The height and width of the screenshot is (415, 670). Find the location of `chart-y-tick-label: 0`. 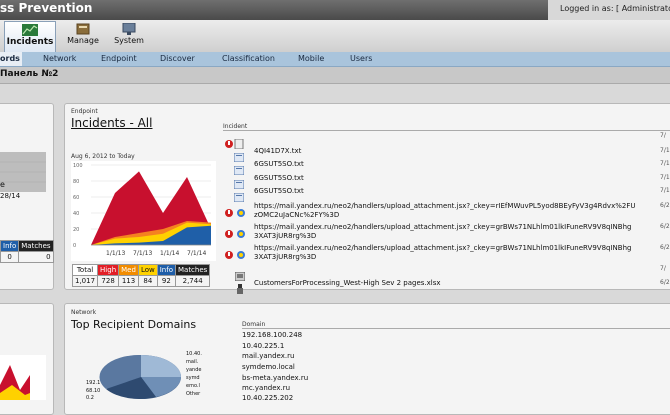

chart-y-tick-label: 0 is located at coordinates (74, 246).